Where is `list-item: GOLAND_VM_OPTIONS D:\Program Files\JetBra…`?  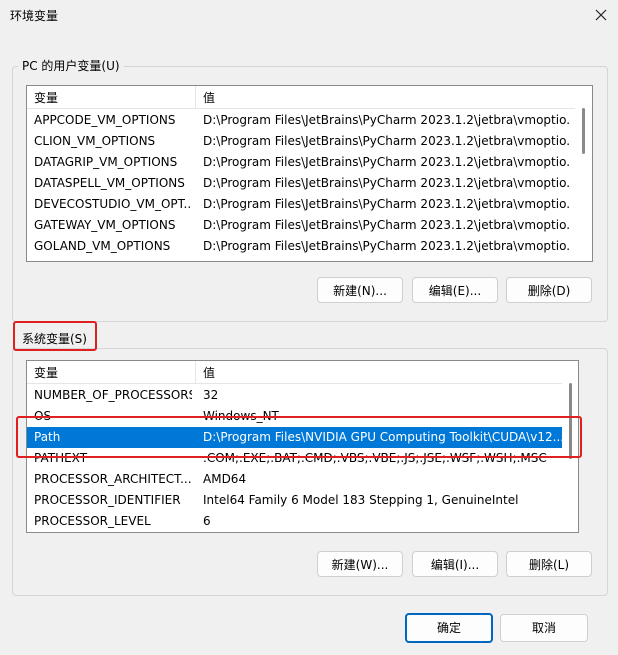 list-item: GOLAND_VM_OPTIONS D:\Program Files\JetBra… is located at coordinates (301, 246).